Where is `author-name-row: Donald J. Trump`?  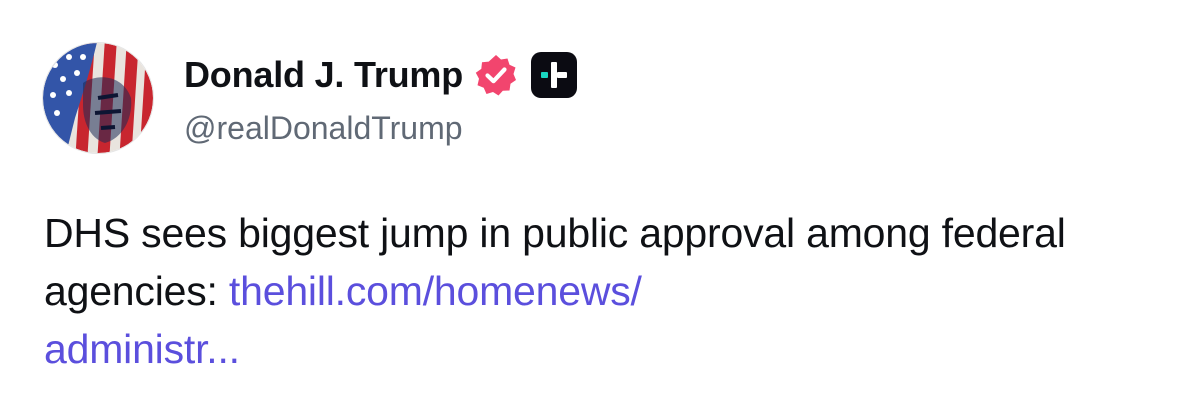 author-name-row: Donald J. Trump is located at coordinates (381, 75).